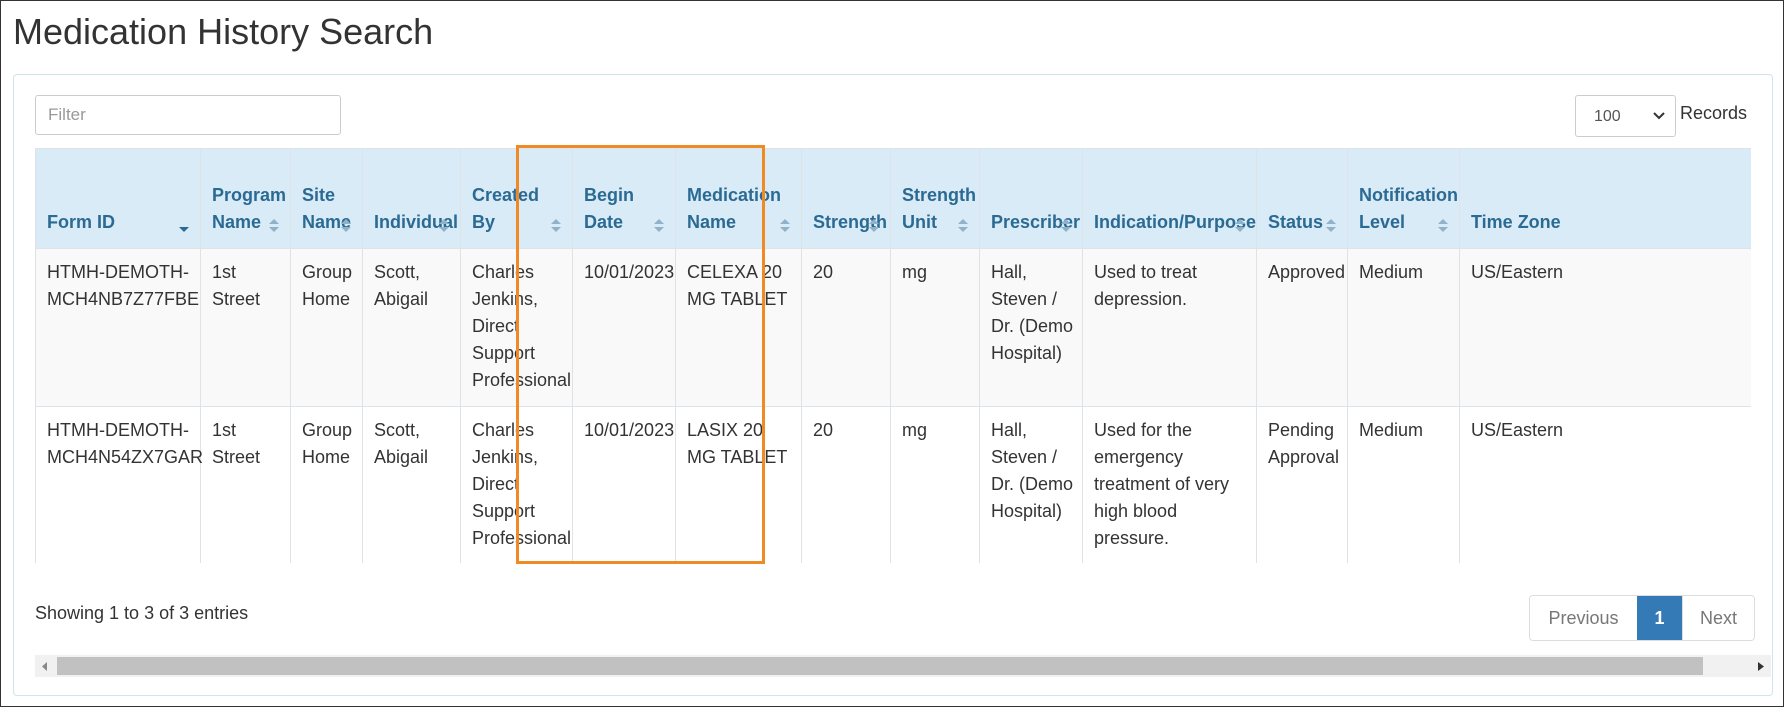  Describe the element at coordinates (411, 198) in the screenshot. I see `column-header-individual: Individual` at that location.